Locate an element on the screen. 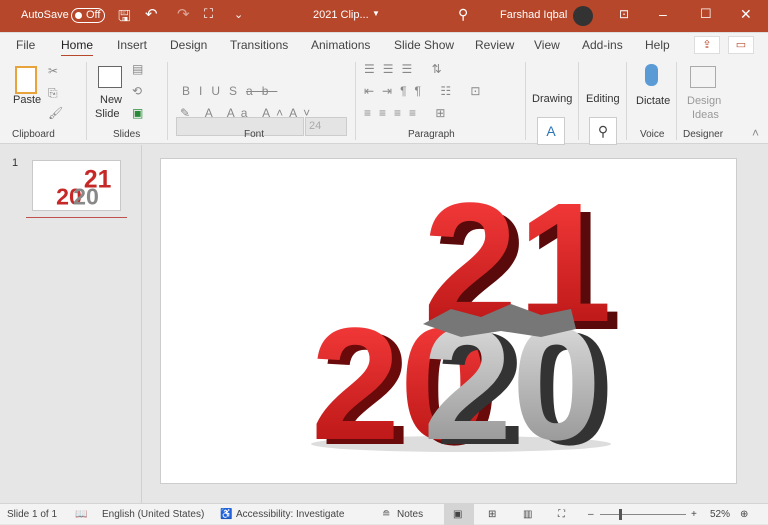  zoom-in-button: + is located at coordinates (694, 514).